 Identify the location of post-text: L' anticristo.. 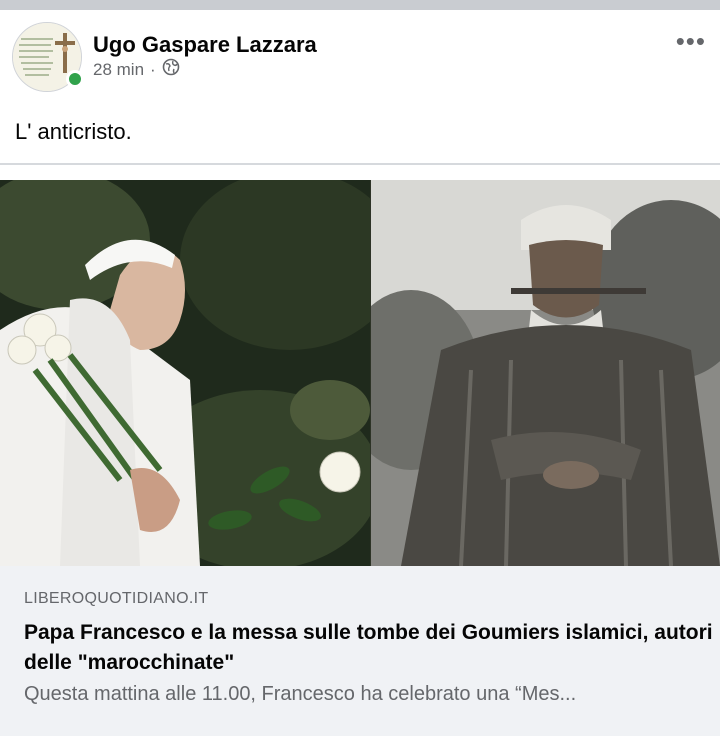
(73, 131).